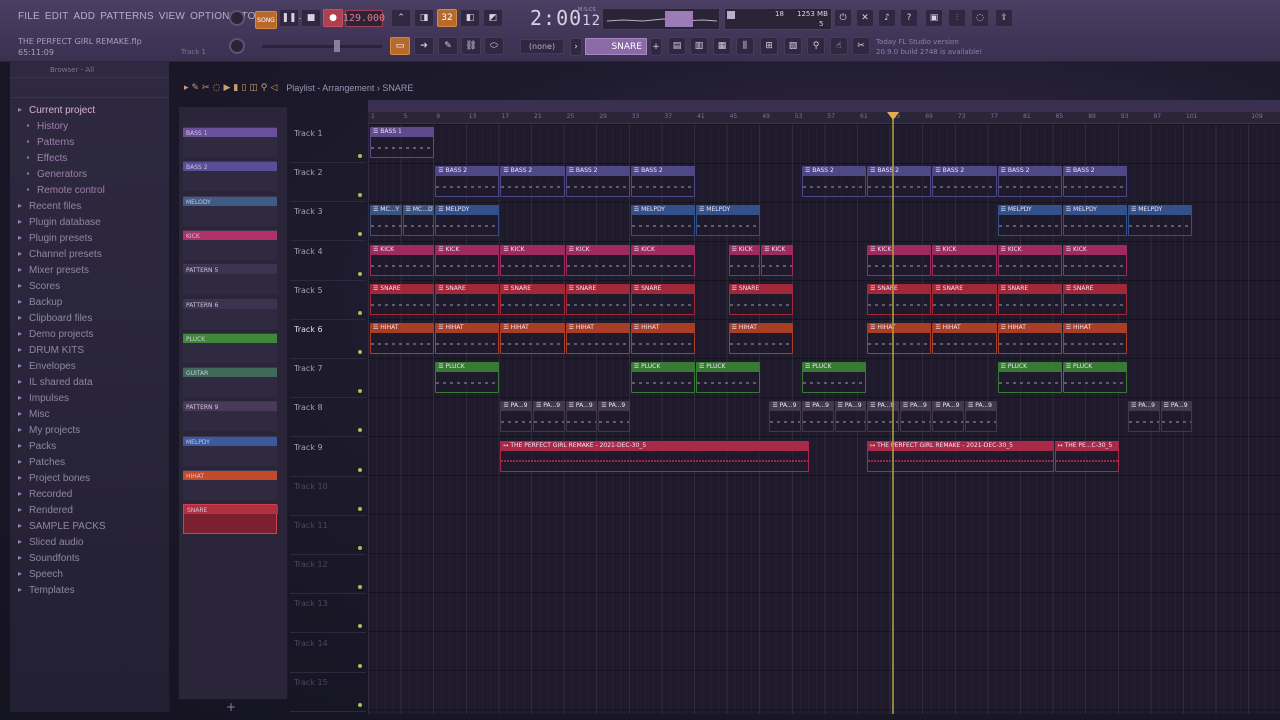  What do you see at coordinates (980, 18) in the screenshot?
I see `chat-icon: ◌` at bounding box center [980, 18].